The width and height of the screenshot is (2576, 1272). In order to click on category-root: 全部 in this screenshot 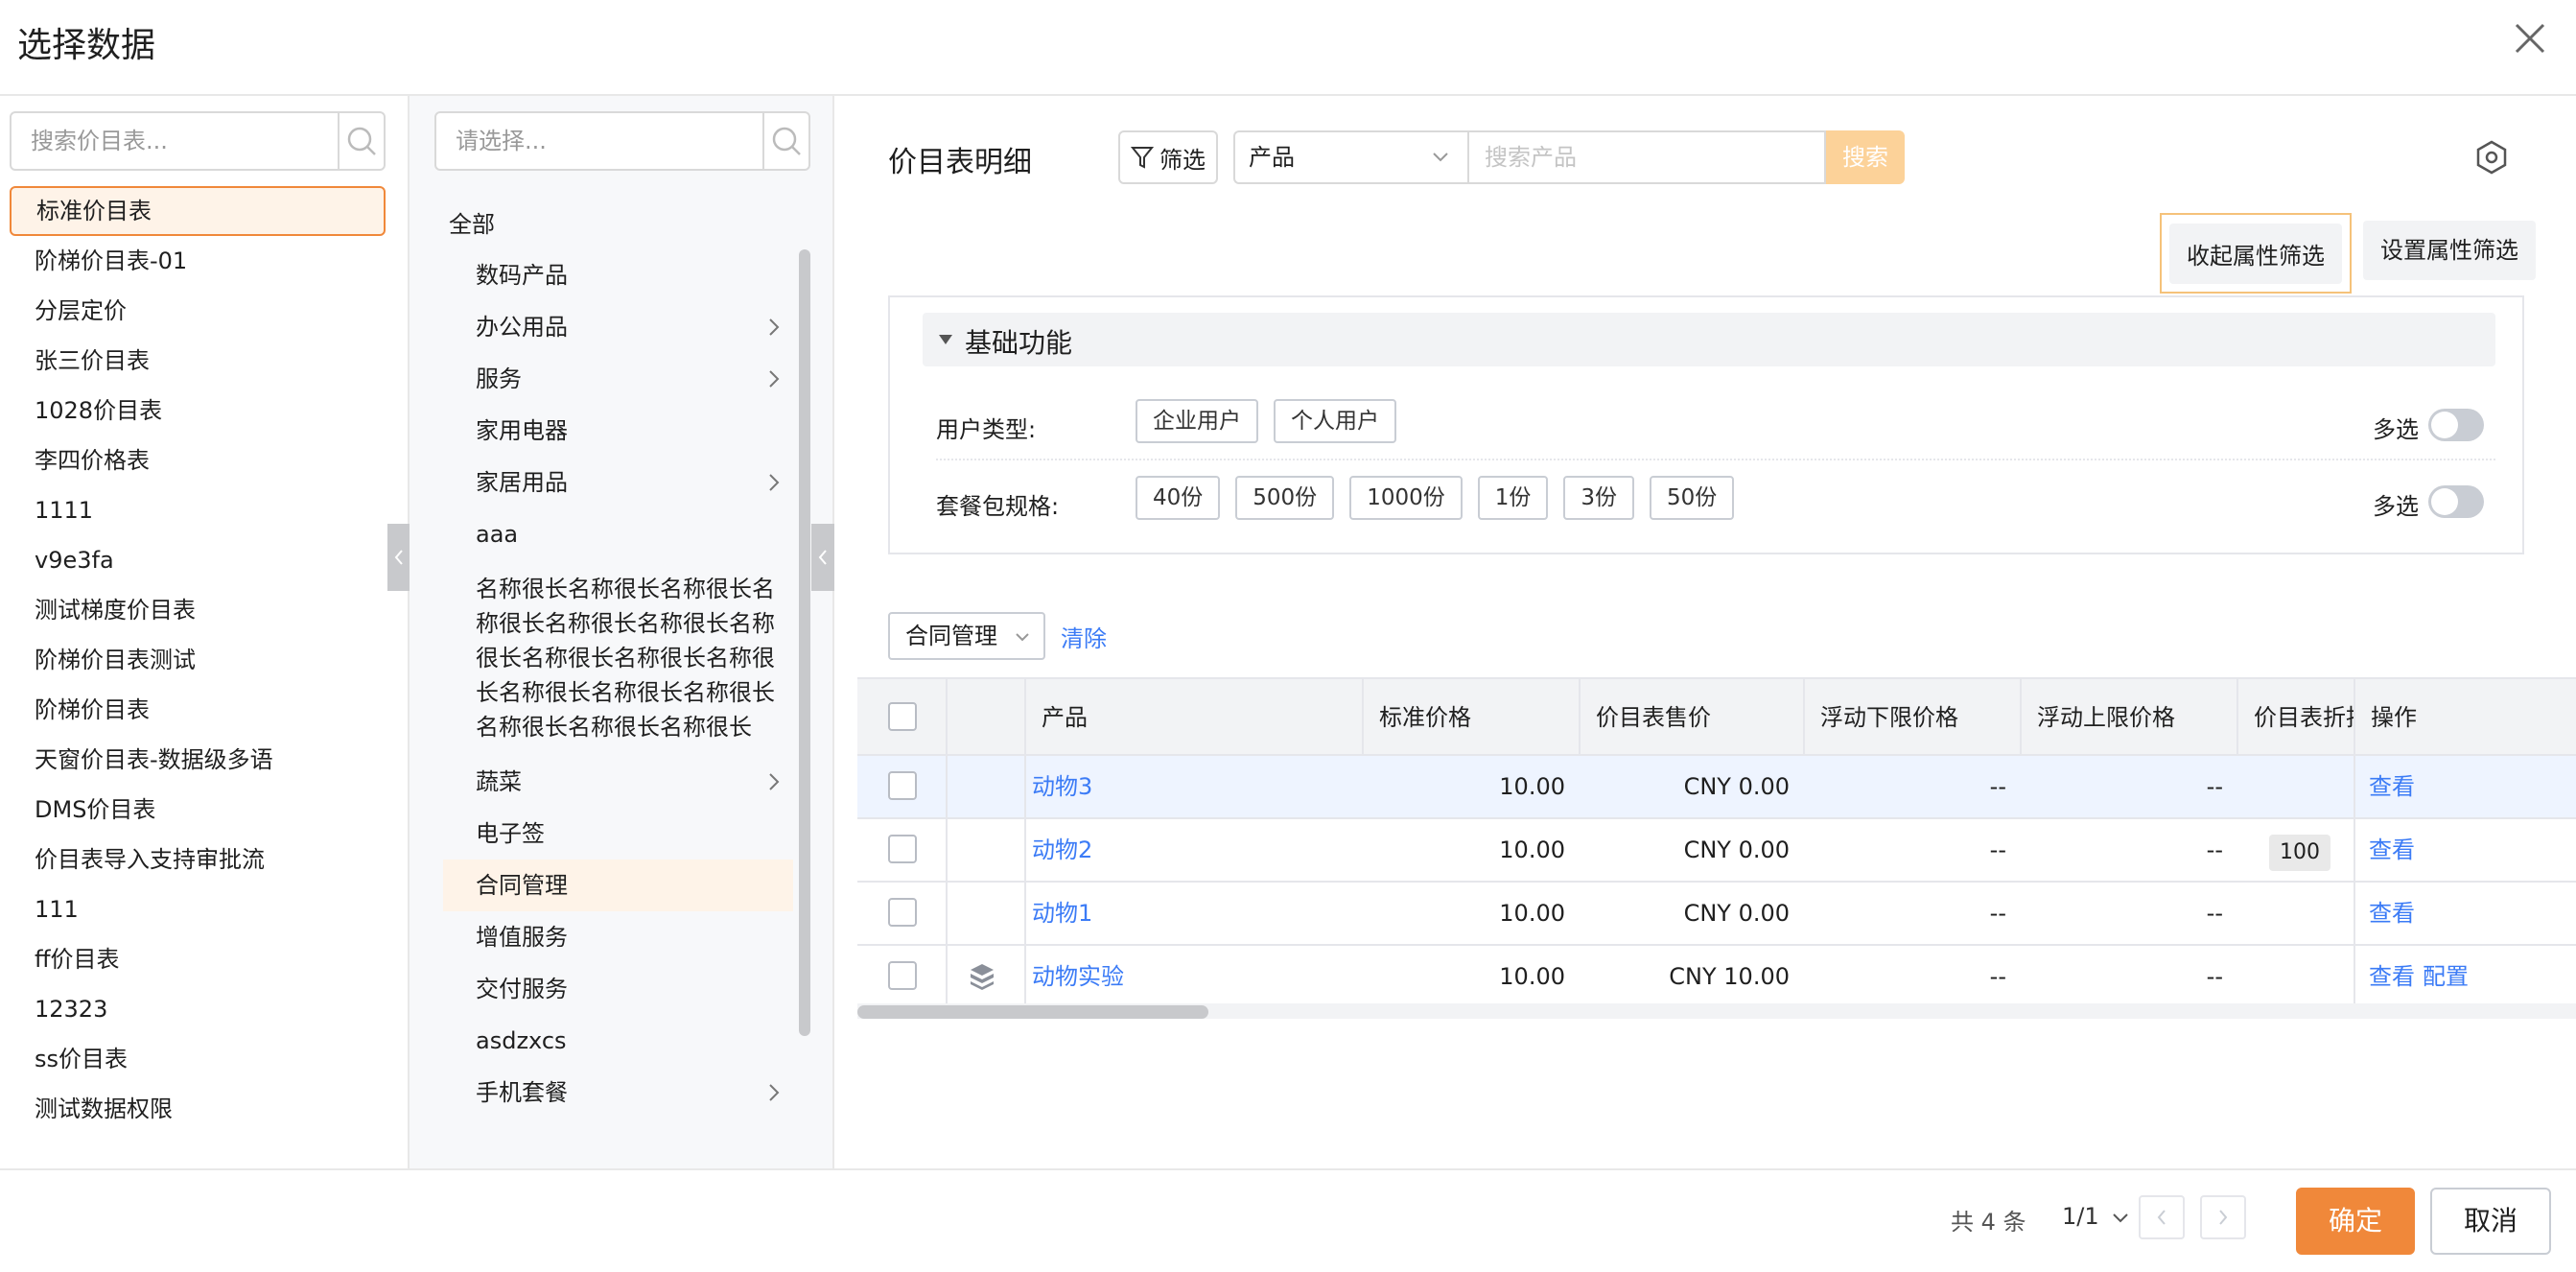, I will do `click(618, 224)`.